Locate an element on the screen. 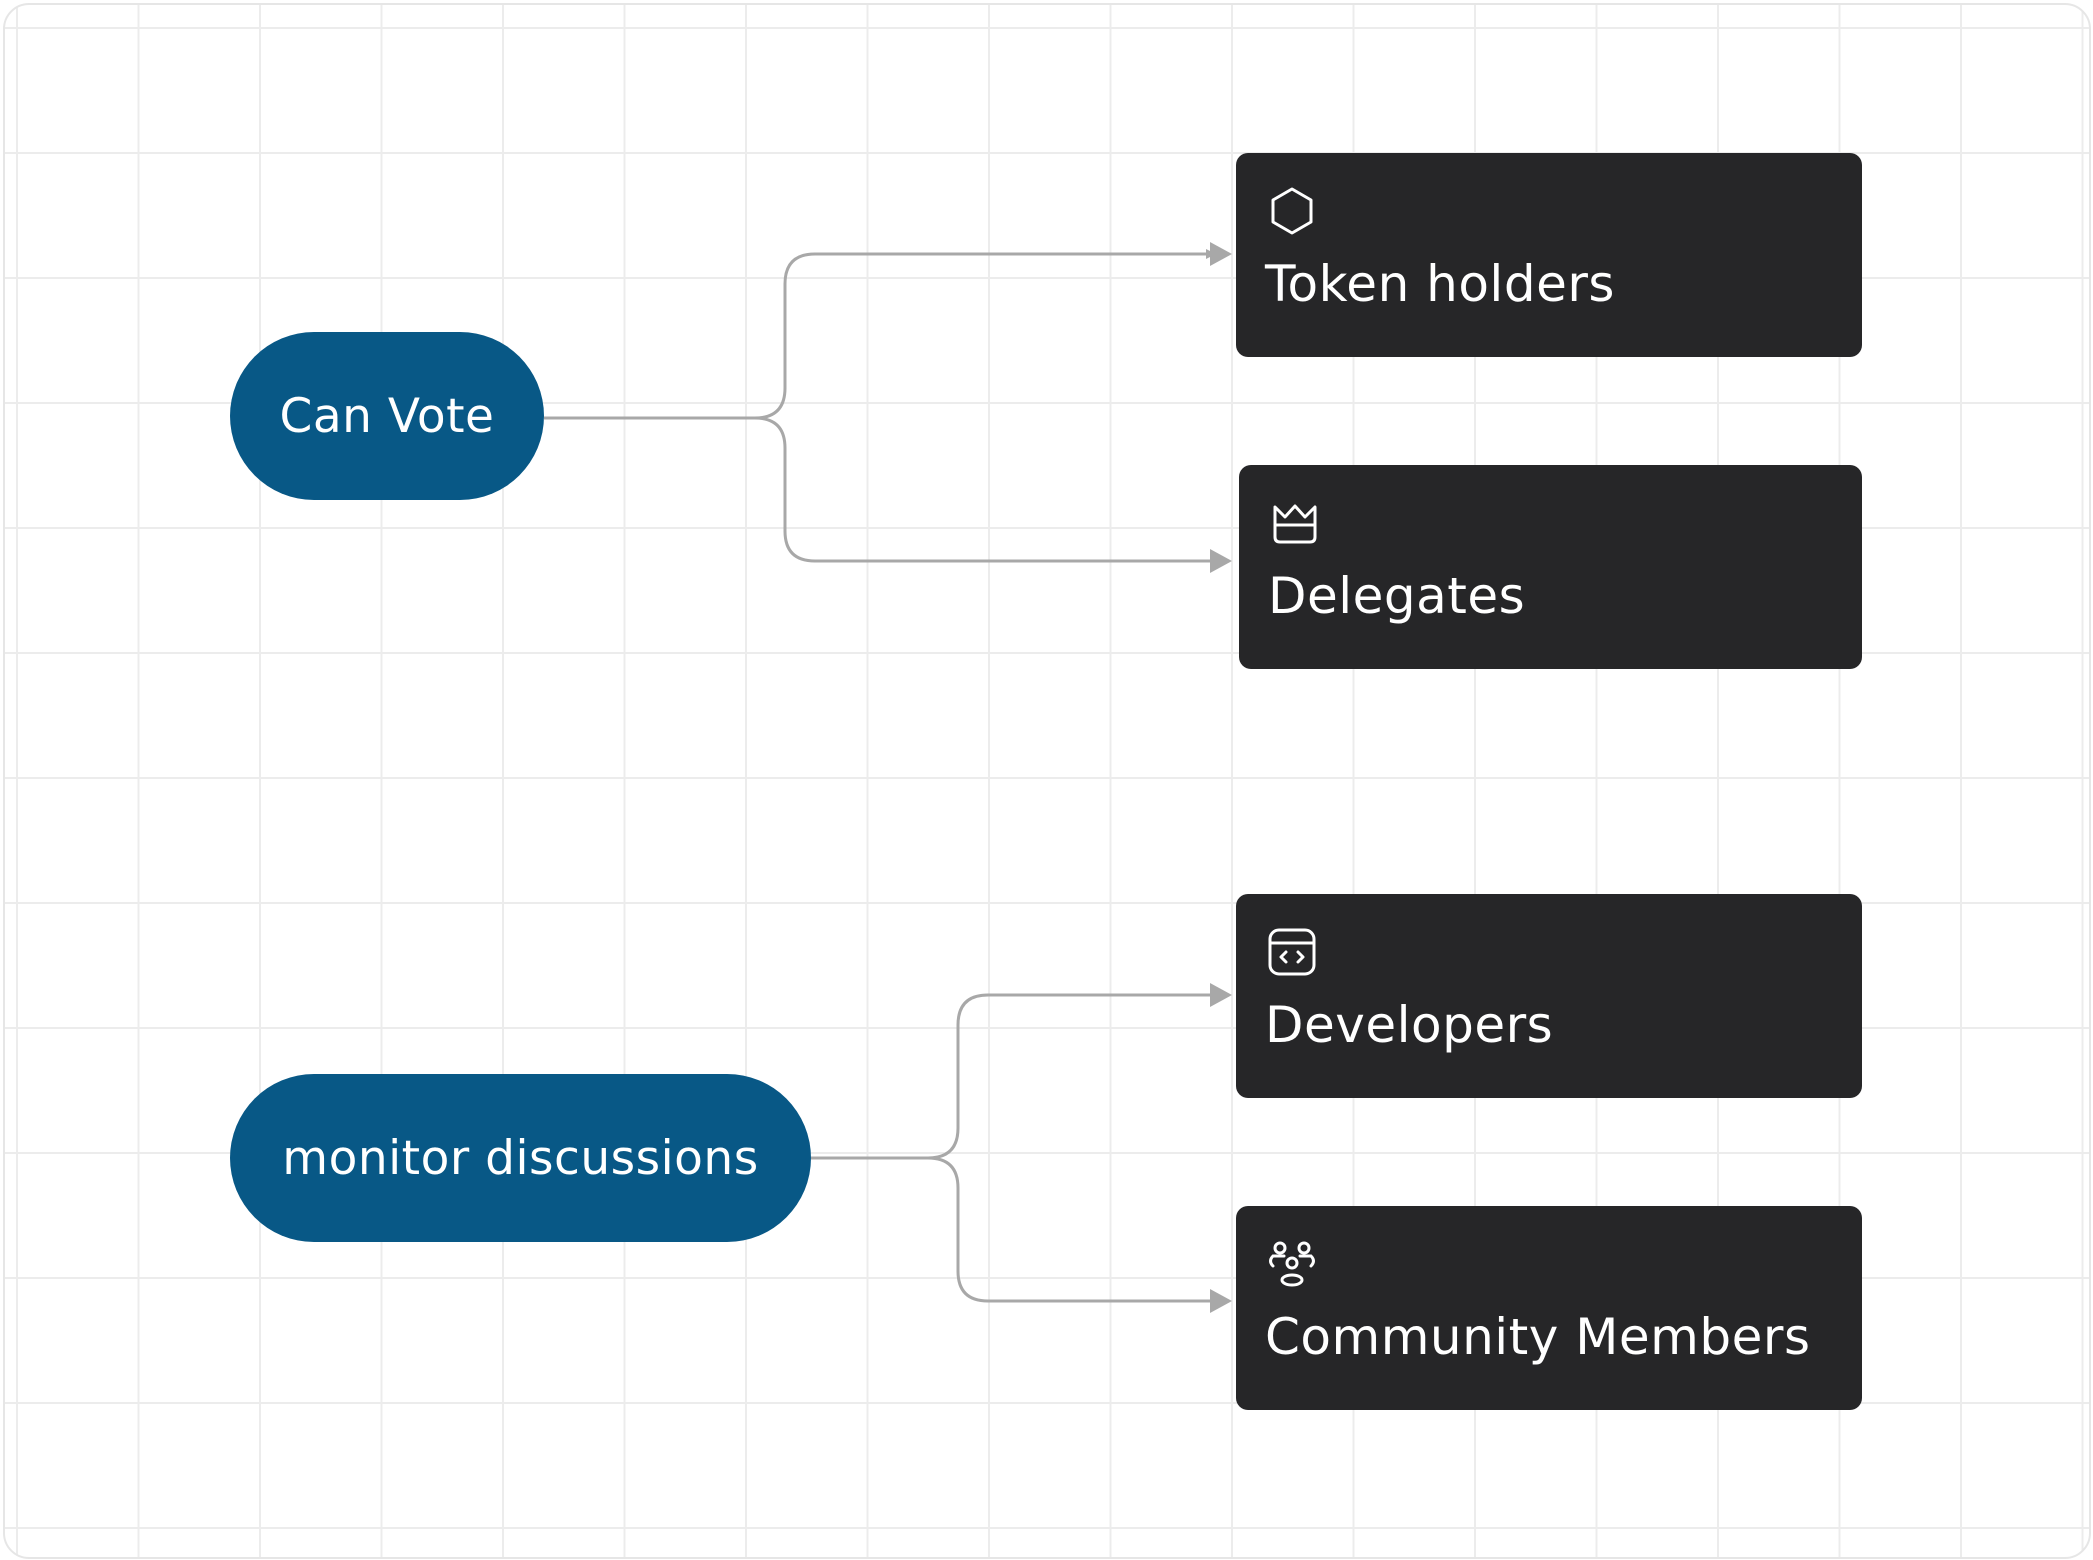  node-community-members: Community Members is located at coordinates (1549, 1308).